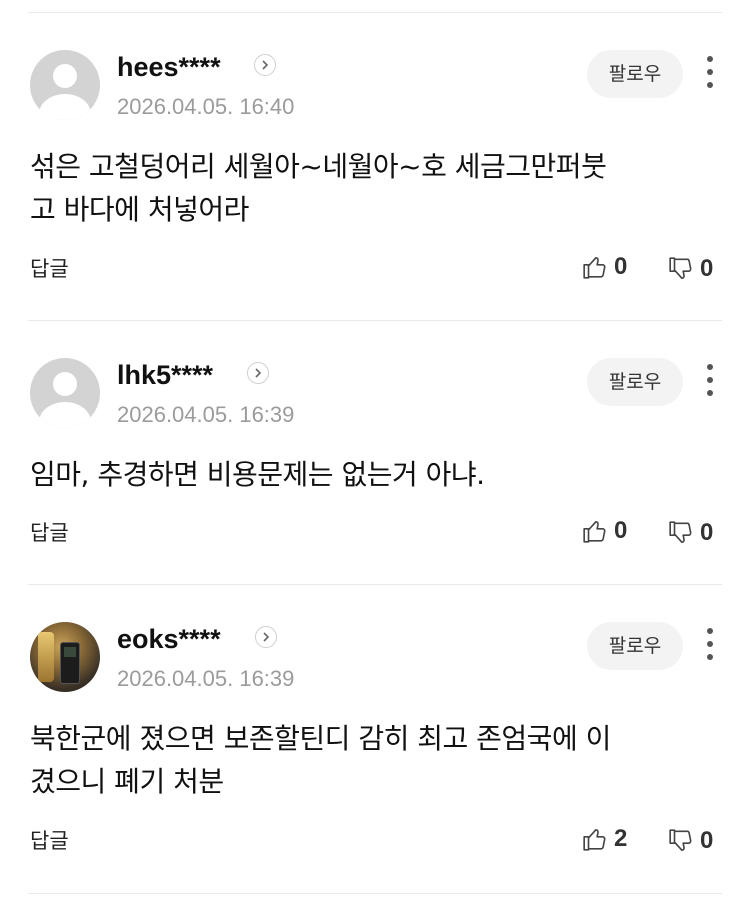  I want to click on comment-text-line: 겼으니 폐기 처분, so click(127, 781).